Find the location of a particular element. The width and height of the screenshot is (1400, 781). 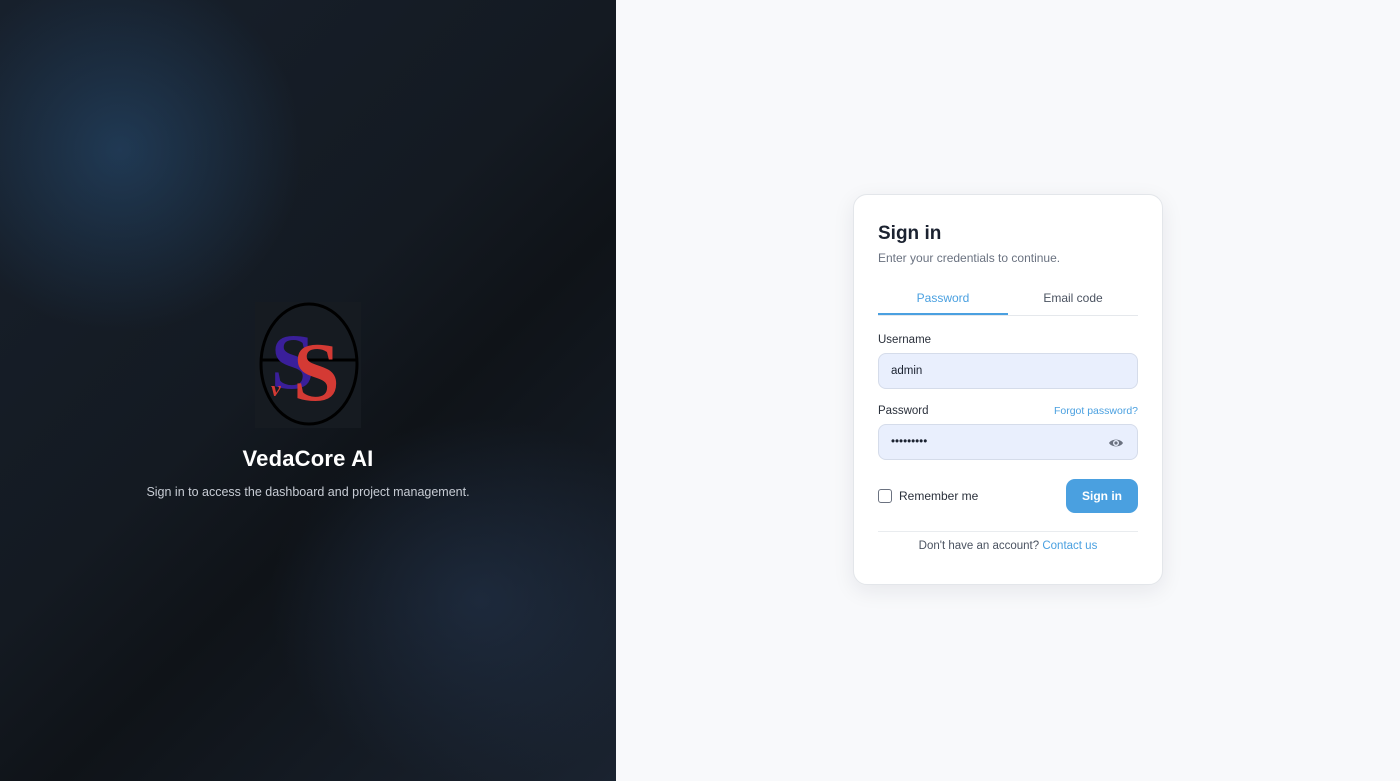

contact-us-link: Contact us is located at coordinates (1069, 546).